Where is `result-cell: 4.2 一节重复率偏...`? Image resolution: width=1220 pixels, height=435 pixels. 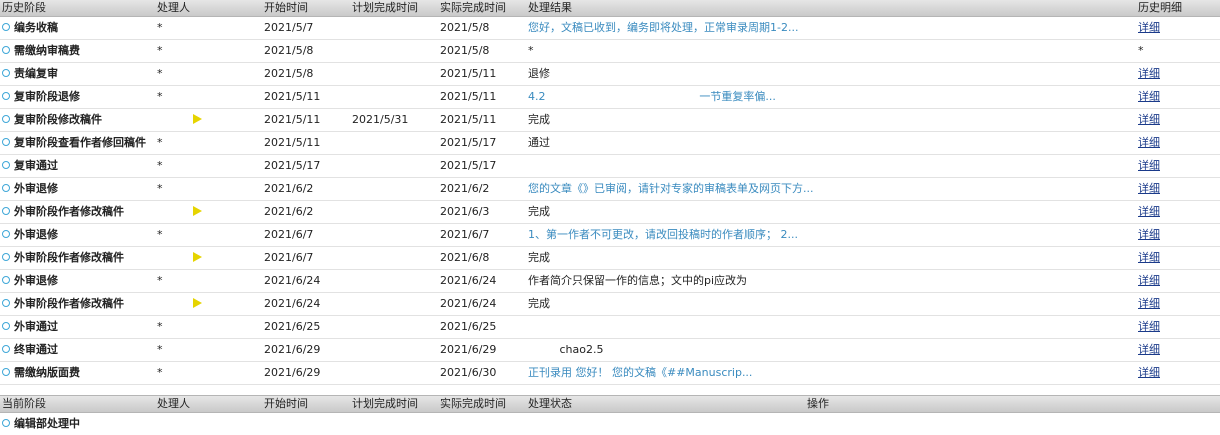 result-cell: 4.2 一节重复率偏... is located at coordinates (652, 97).